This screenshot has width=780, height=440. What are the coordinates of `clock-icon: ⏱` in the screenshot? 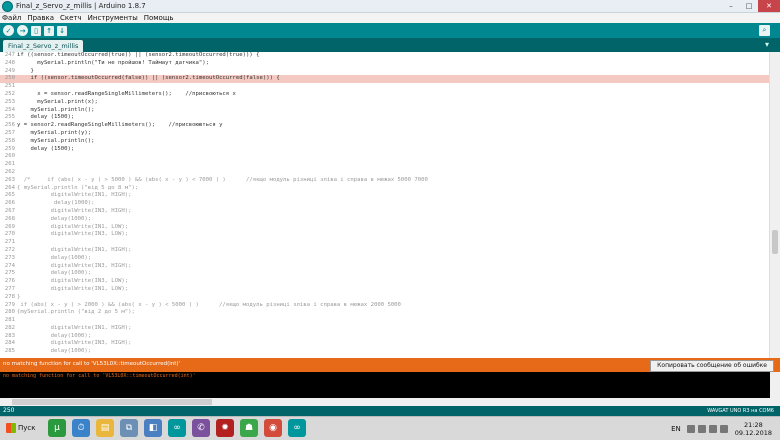 It's located at (81, 428).